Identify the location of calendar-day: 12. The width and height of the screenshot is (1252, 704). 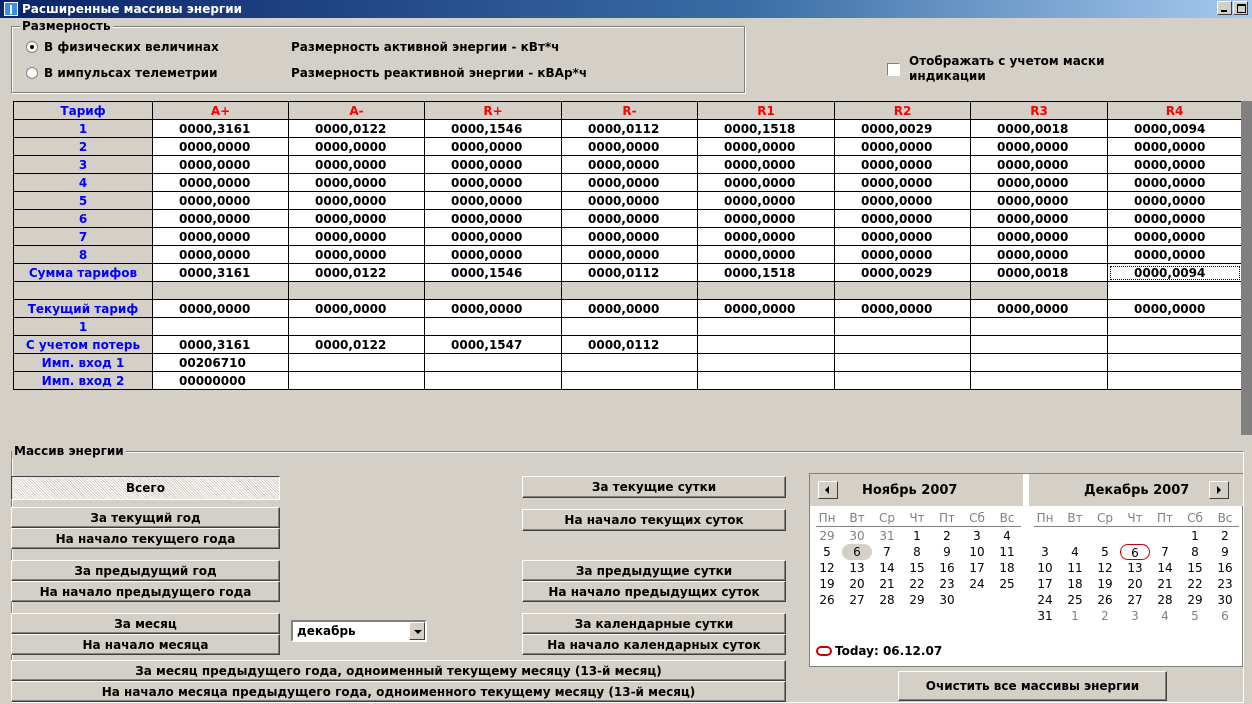
(1105, 568).